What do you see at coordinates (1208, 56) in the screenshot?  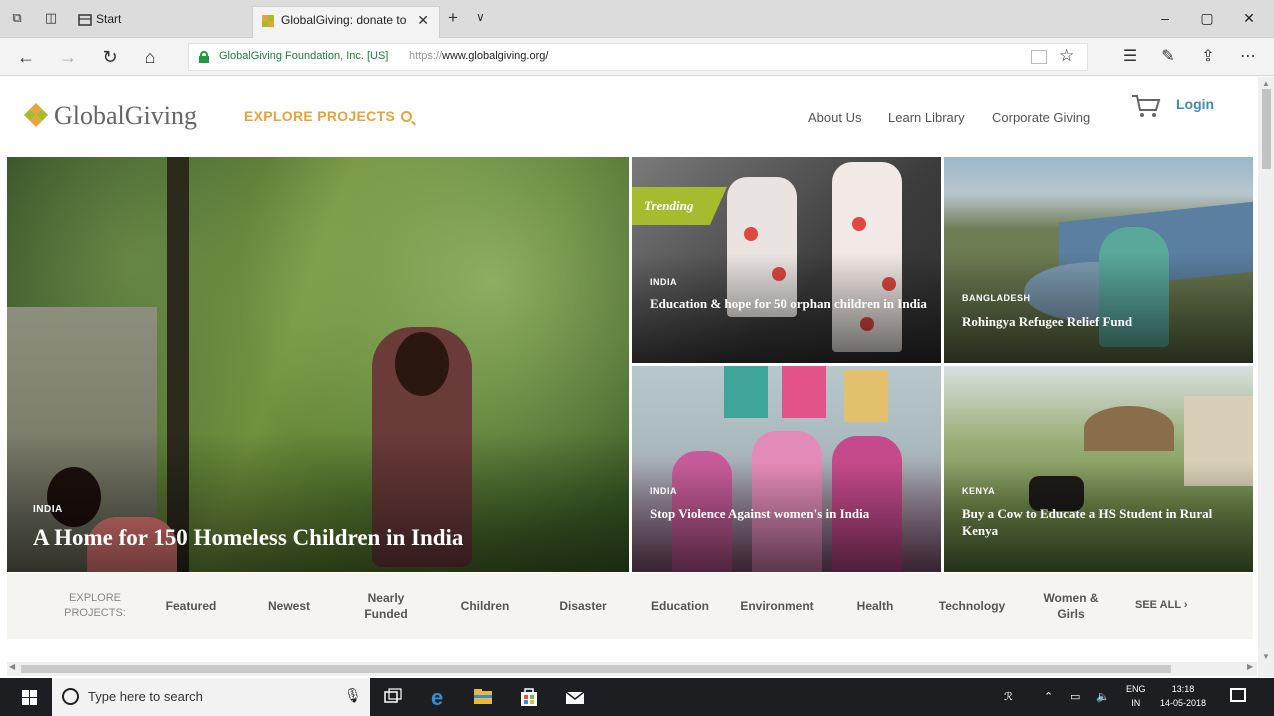 I see `share-icon: ⇪` at bounding box center [1208, 56].